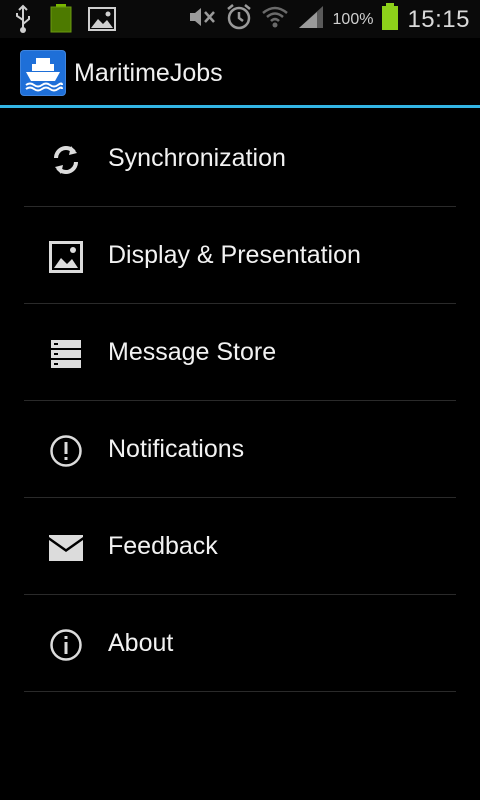 This screenshot has height=800, width=480. I want to click on menu-item-label: Synchronization, so click(197, 158).